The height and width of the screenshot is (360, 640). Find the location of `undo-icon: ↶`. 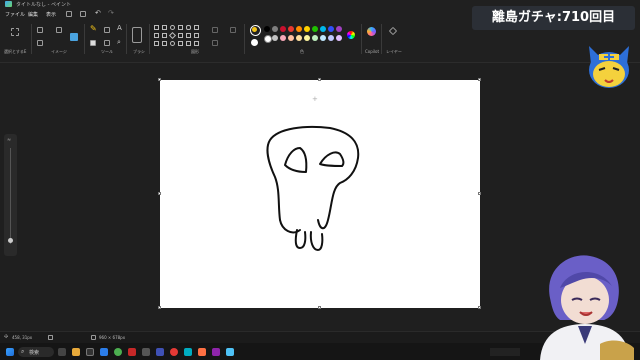

undo-icon: ↶ is located at coordinates (98, 13).